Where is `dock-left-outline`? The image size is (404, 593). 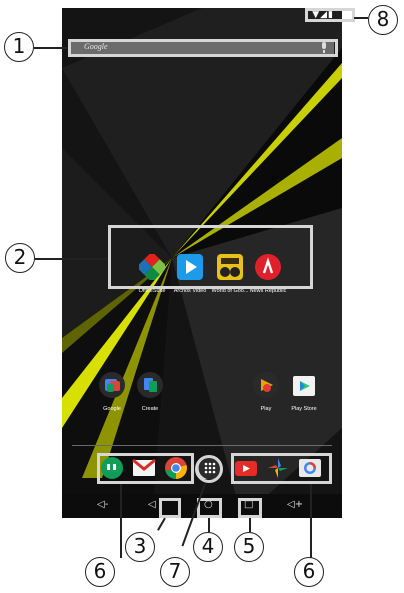
dock-left-outline is located at coordinates (145, 468).